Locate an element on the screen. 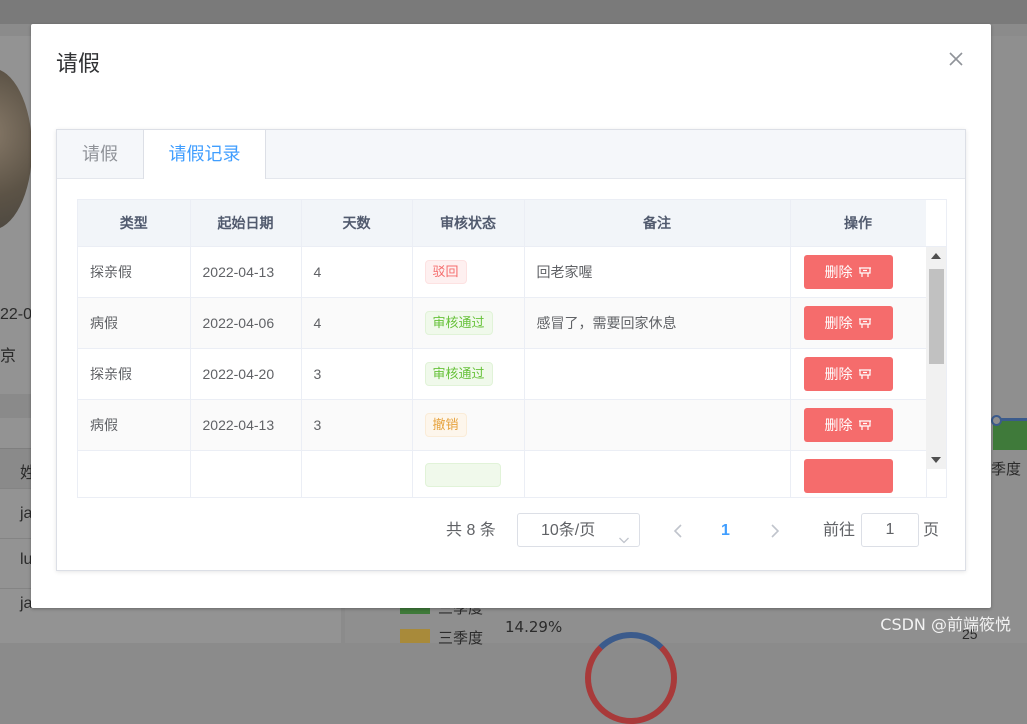  cell-type is located at coordinates (134, 473).